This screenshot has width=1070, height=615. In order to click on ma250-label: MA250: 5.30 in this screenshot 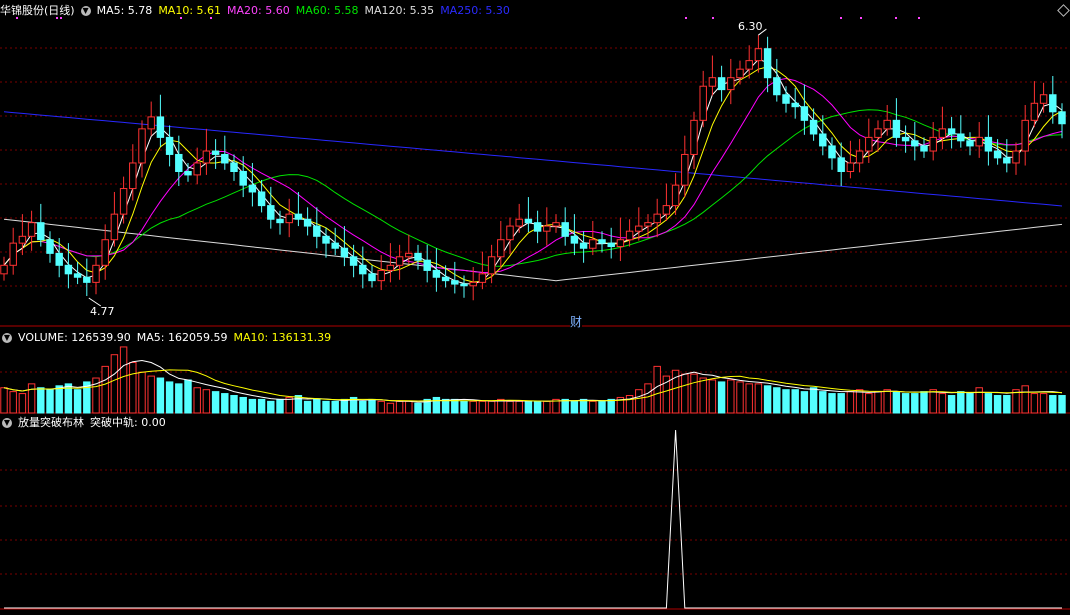, I will do `click(475, 10)`.